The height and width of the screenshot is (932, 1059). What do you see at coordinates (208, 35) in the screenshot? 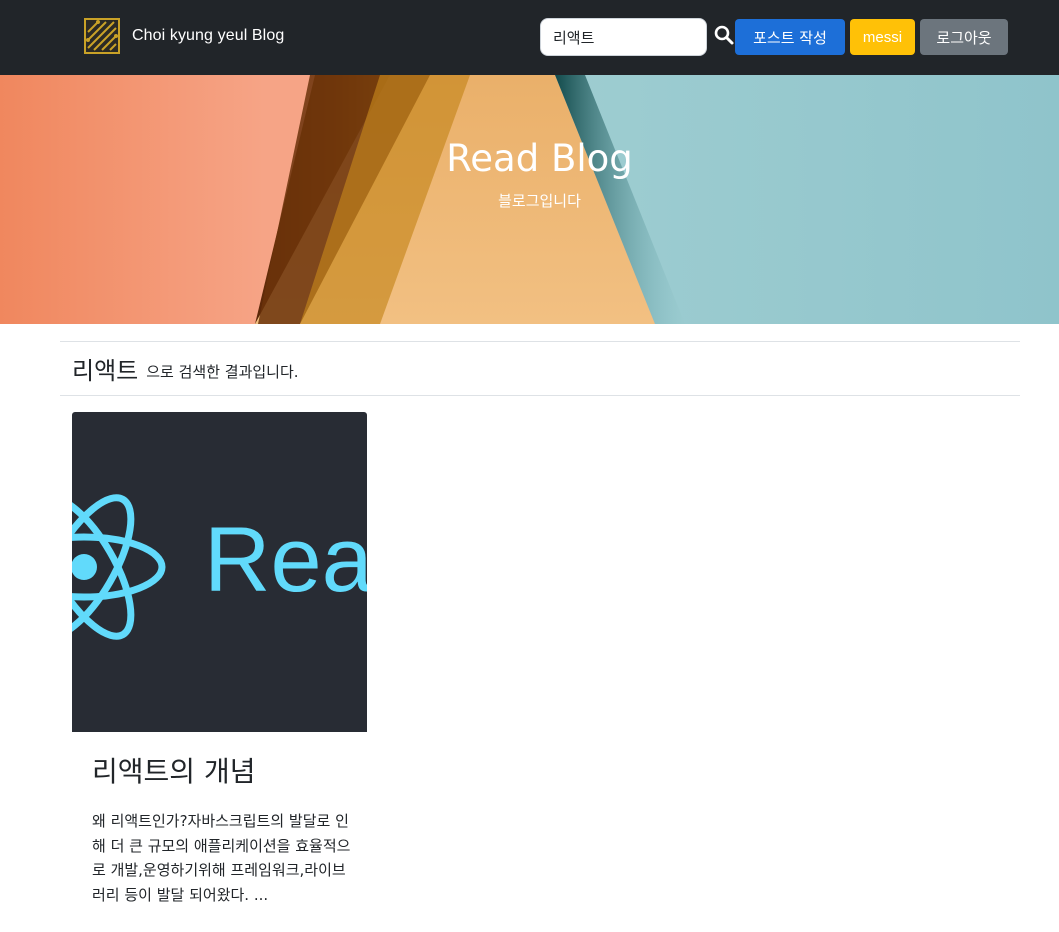
I see `brand-text: Choi kyung yeul Blog` at bounding box center [208, 35].